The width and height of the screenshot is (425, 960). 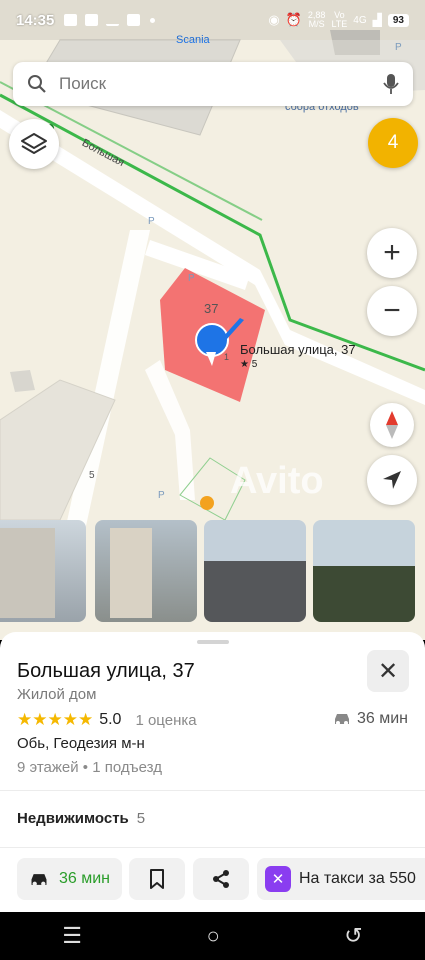 I want to click on more-dot-icon, so click(x=153, y=20).